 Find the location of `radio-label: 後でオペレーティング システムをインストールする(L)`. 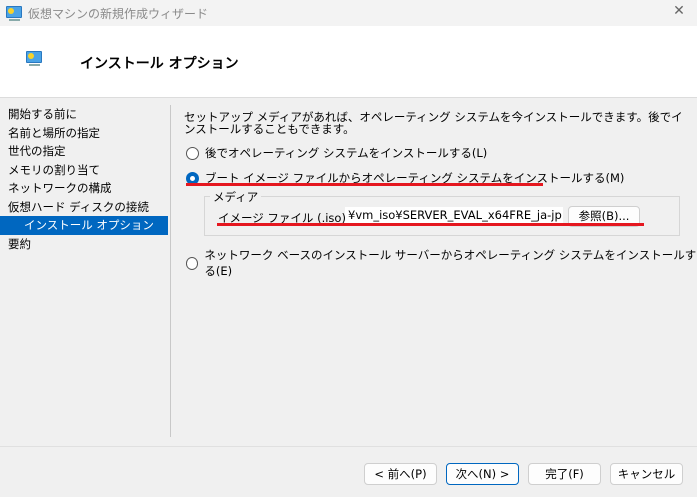

radio-label: 後でオペレーティング システムをインストールする(L) is located at coordinates (346, 153).